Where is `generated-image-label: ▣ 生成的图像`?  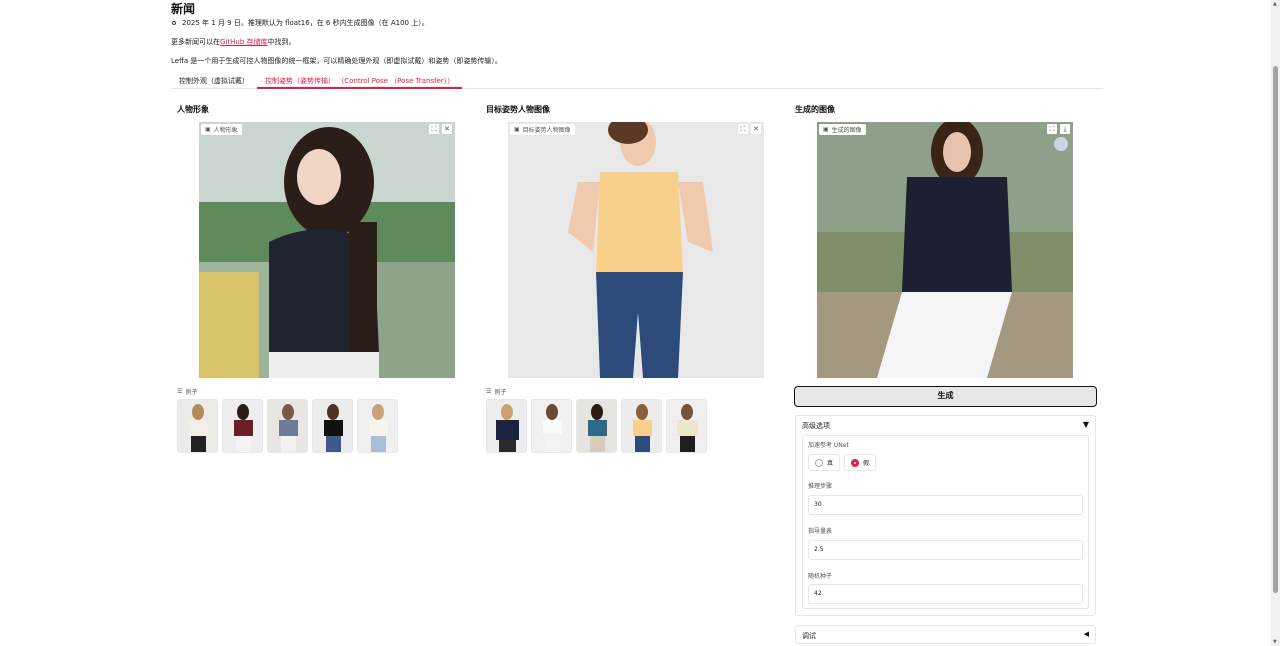
generated-image-label: ▣ 生成的图像 is located at coordinates (842, 129).